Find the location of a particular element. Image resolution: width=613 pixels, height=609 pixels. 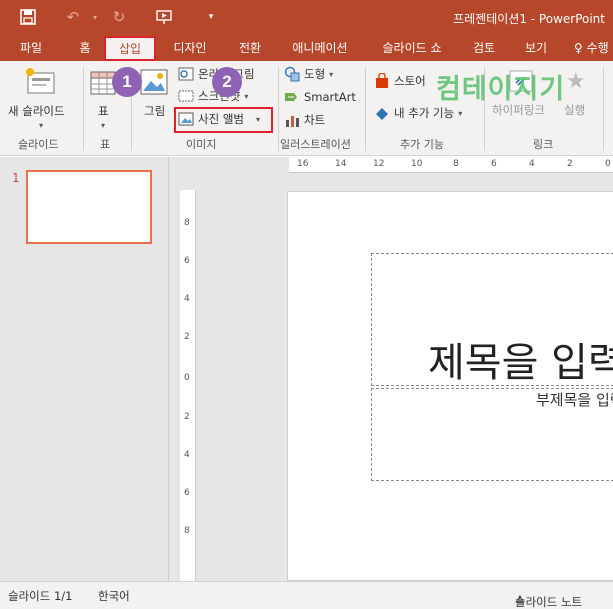

action-label: 실행 is located at coordinates (575, 110).